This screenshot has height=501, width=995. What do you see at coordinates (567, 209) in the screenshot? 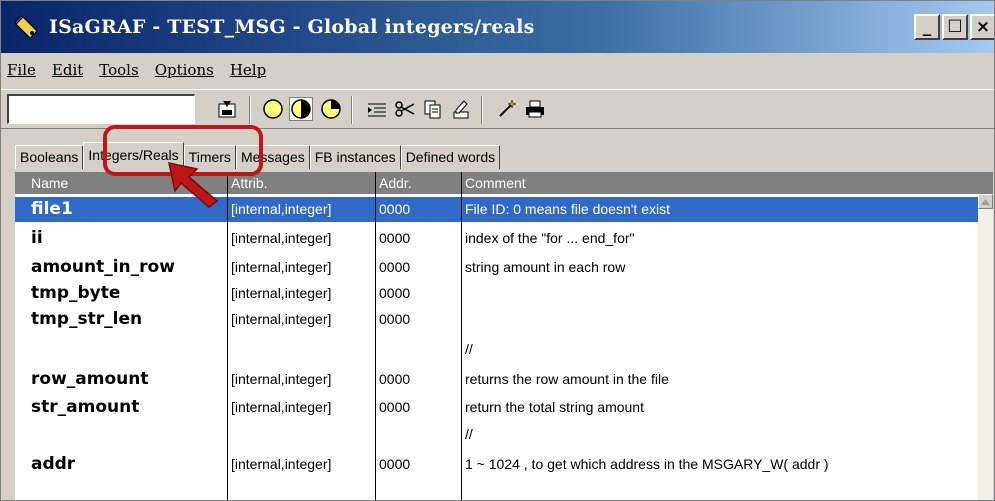
I see `var-comment: File ID: 0 means file doesn't exist` at bounding box center [567, 209].